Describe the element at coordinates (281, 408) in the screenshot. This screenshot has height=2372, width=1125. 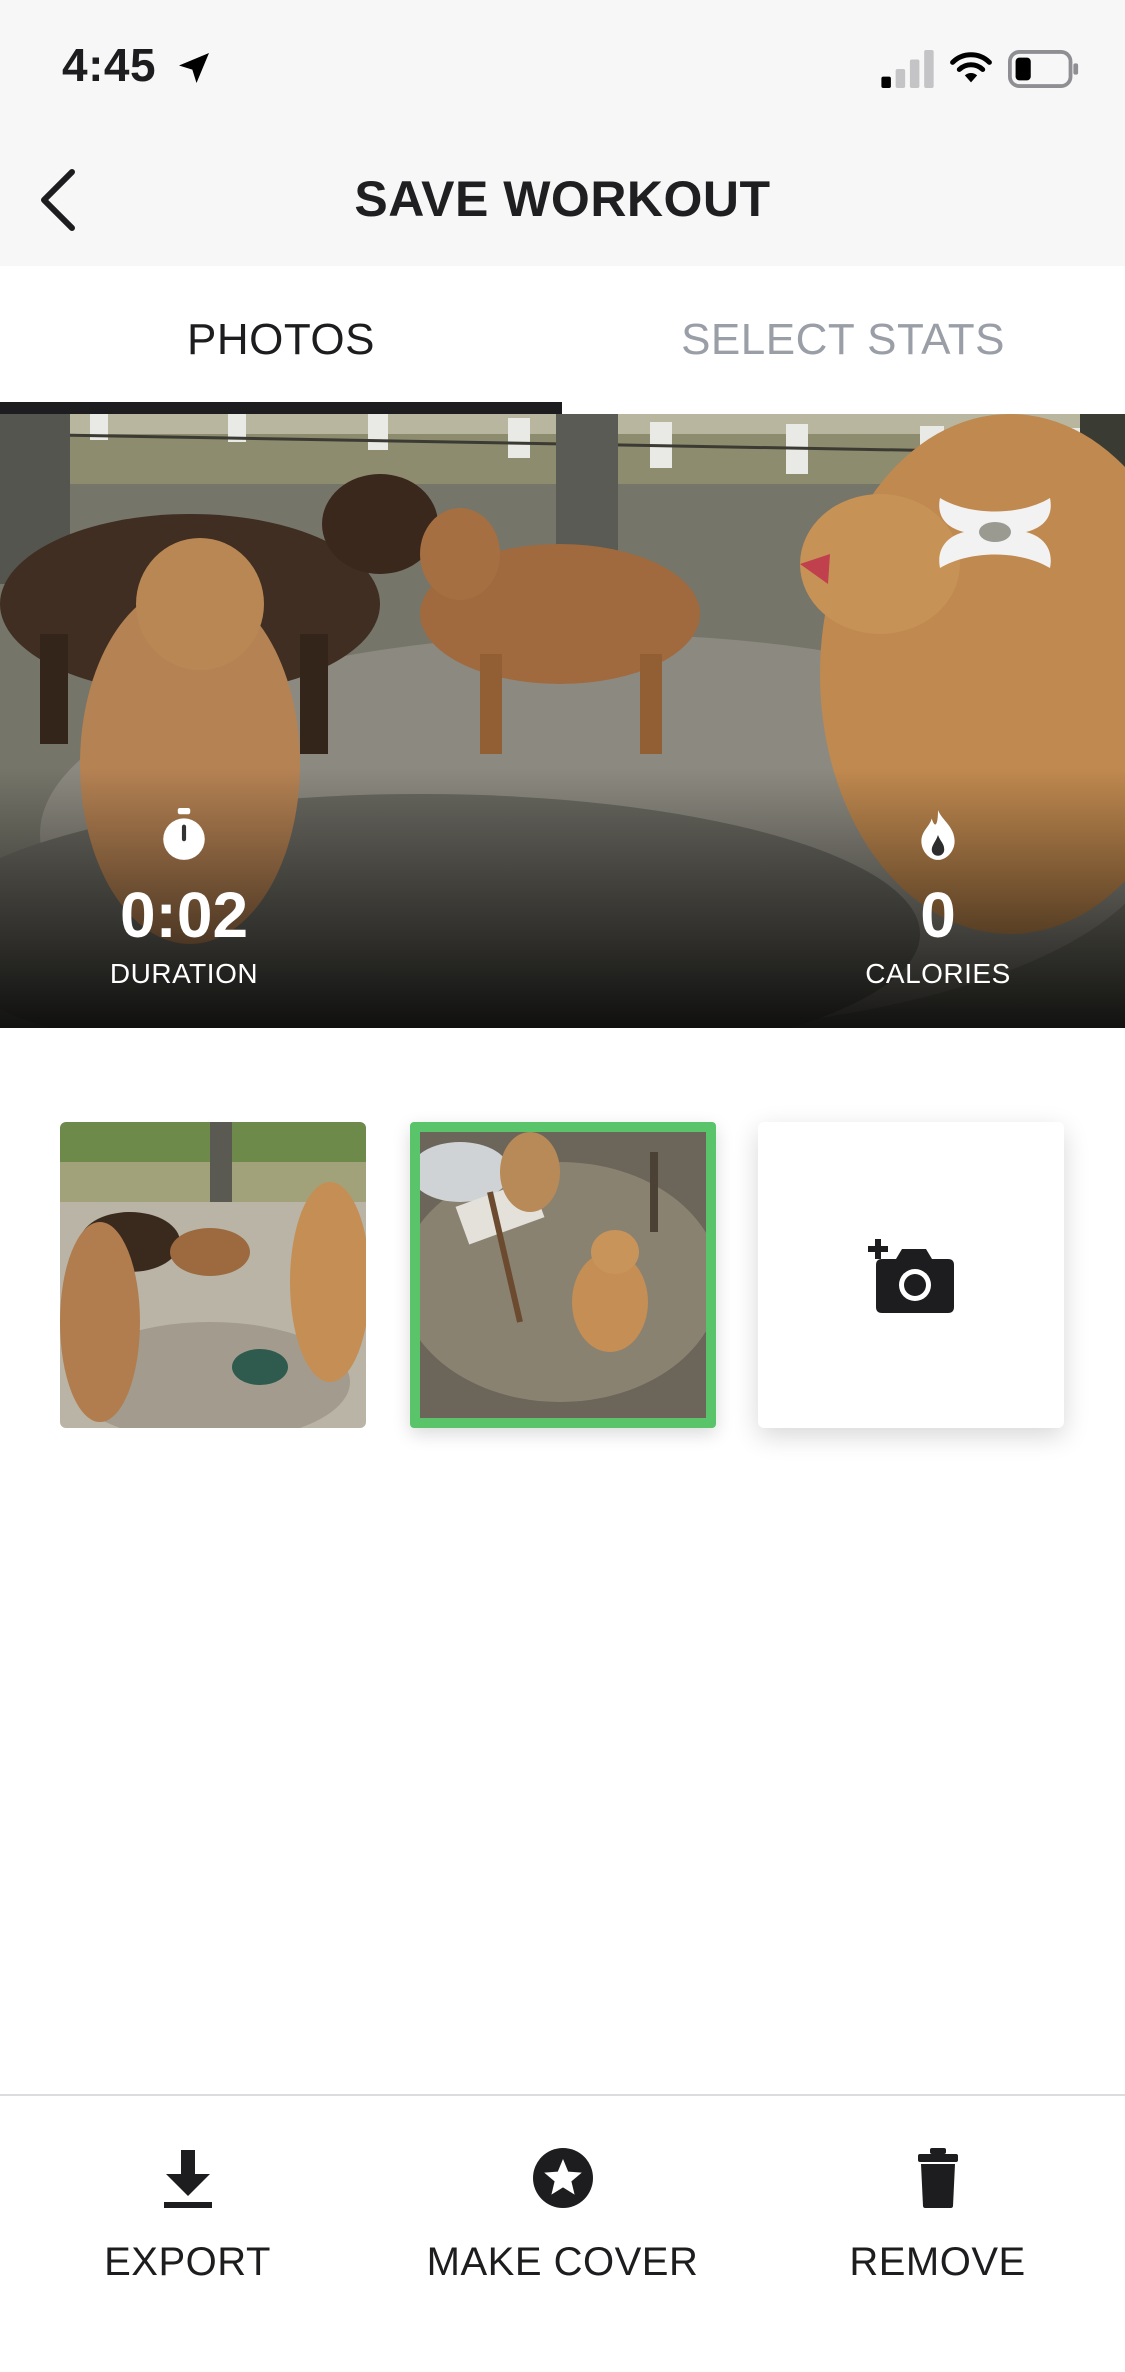
I see `active-tab-indicator` at that location.